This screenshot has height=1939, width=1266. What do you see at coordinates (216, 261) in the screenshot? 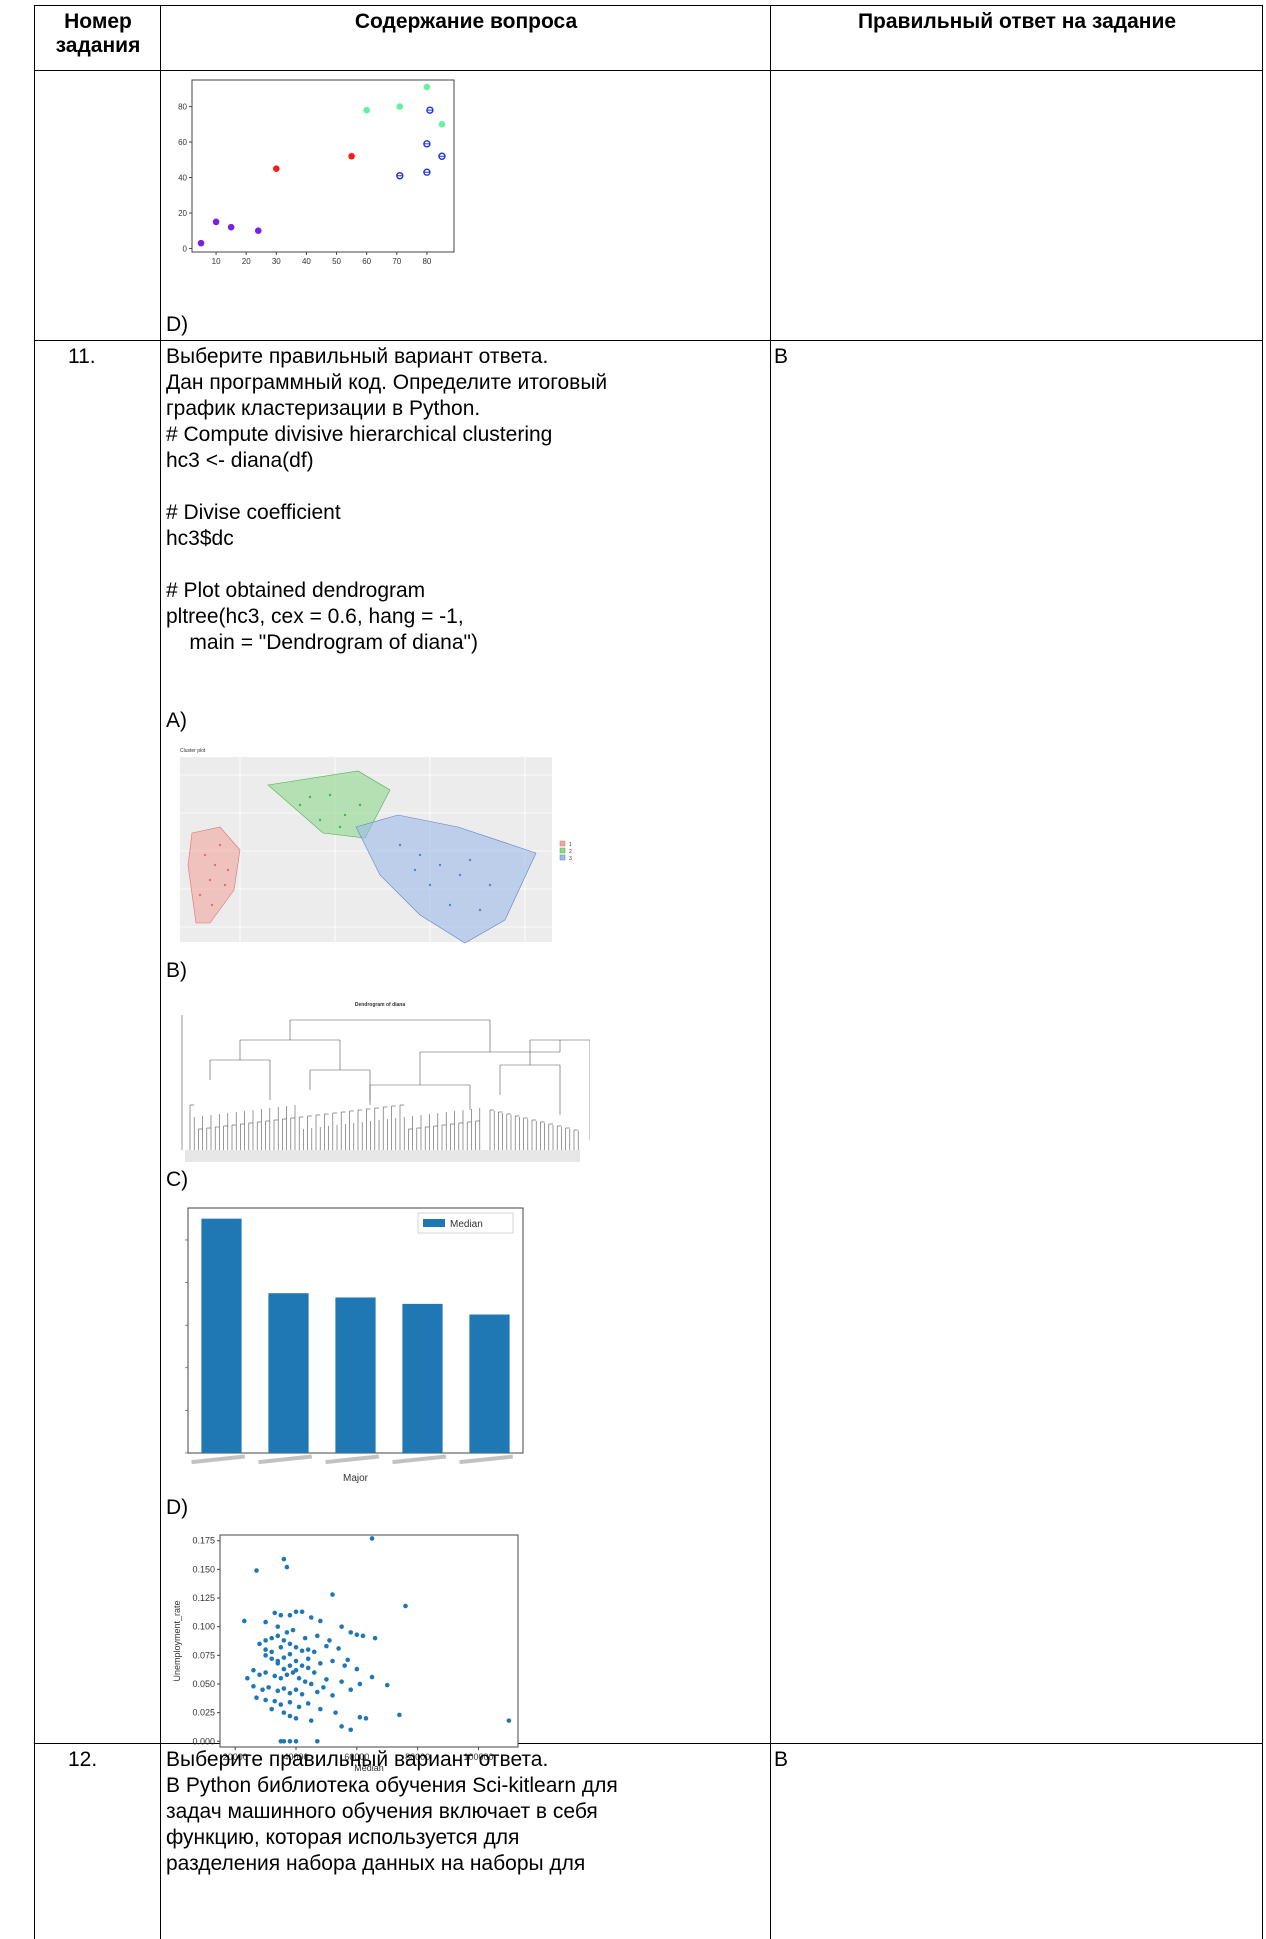
I see `x-tick-label: 10` at bounding box center [216, 261].